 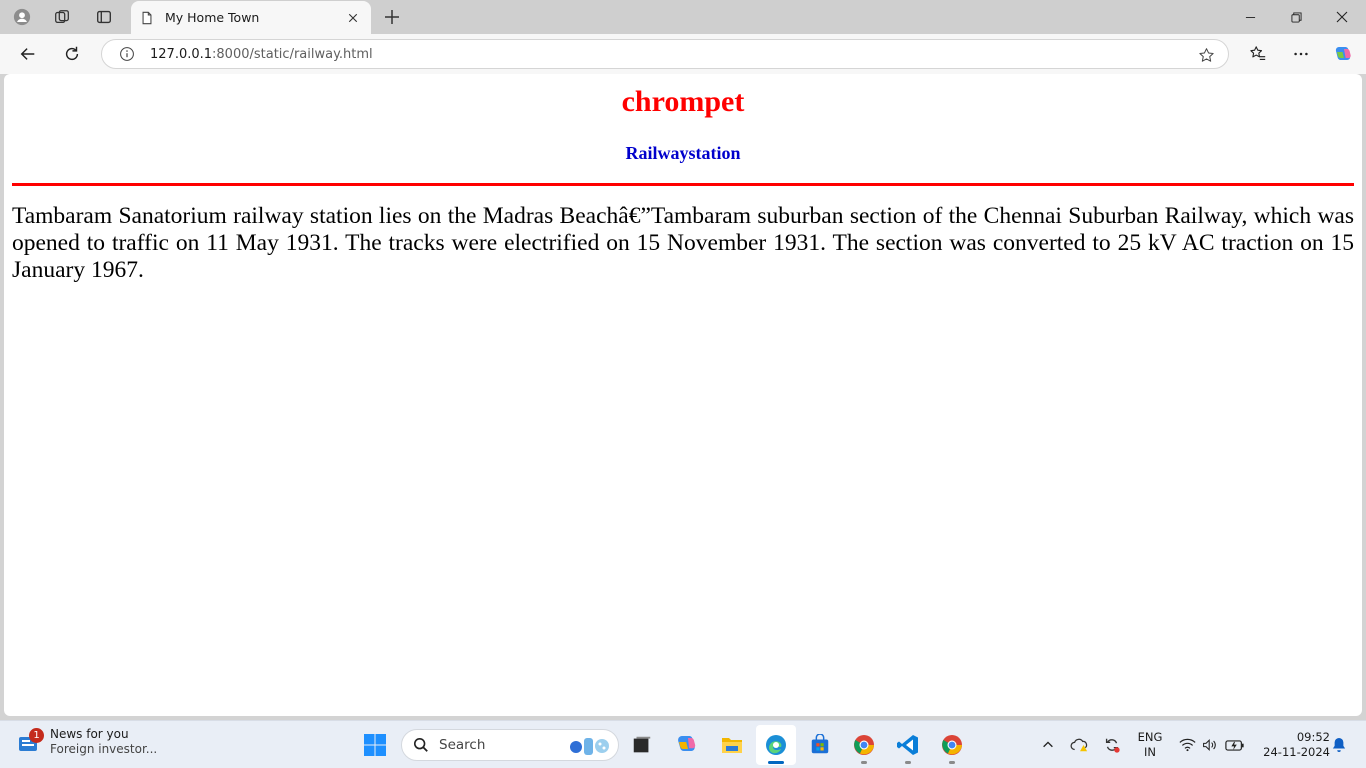 I want to click on edge-taskbar-button, so click(x=776, y=745).